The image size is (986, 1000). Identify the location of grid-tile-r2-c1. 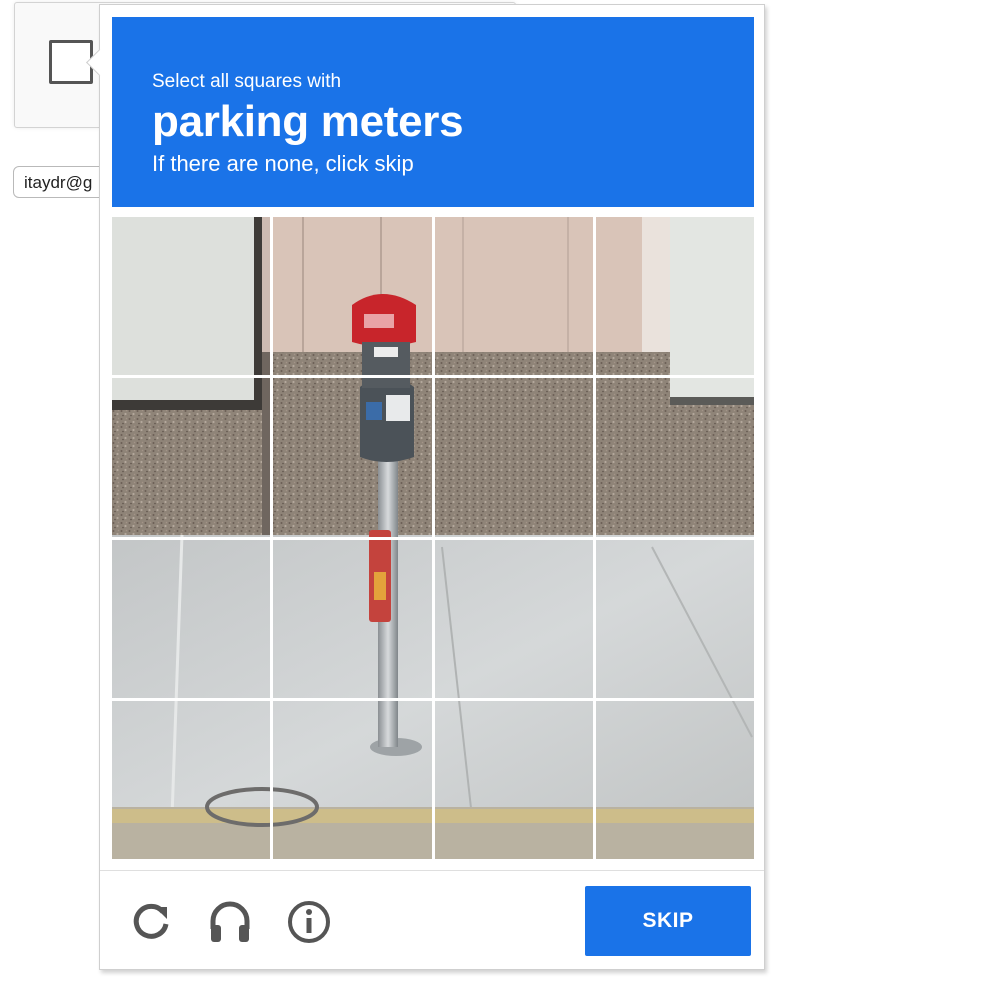
(191, 457).